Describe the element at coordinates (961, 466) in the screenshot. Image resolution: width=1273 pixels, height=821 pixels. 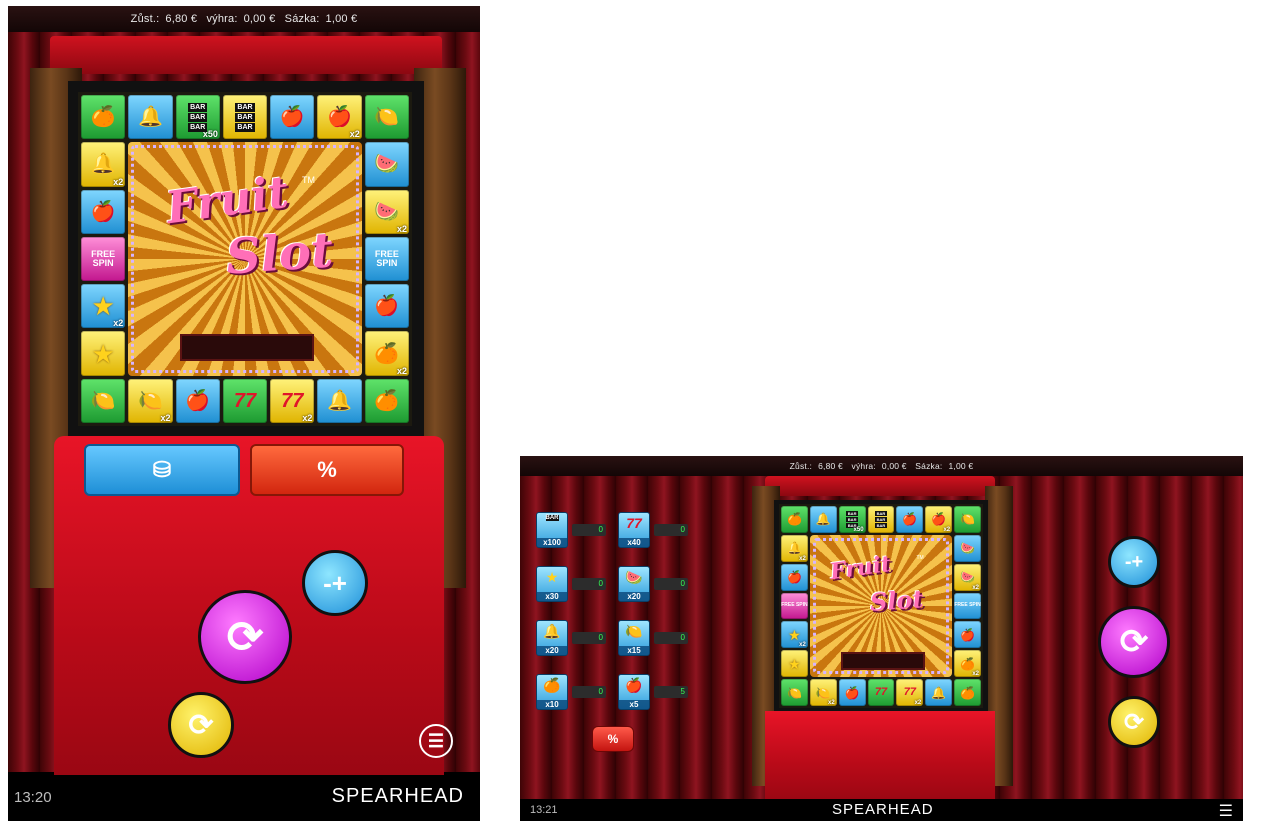
I see `bet-value: 1,00 €` at that location.